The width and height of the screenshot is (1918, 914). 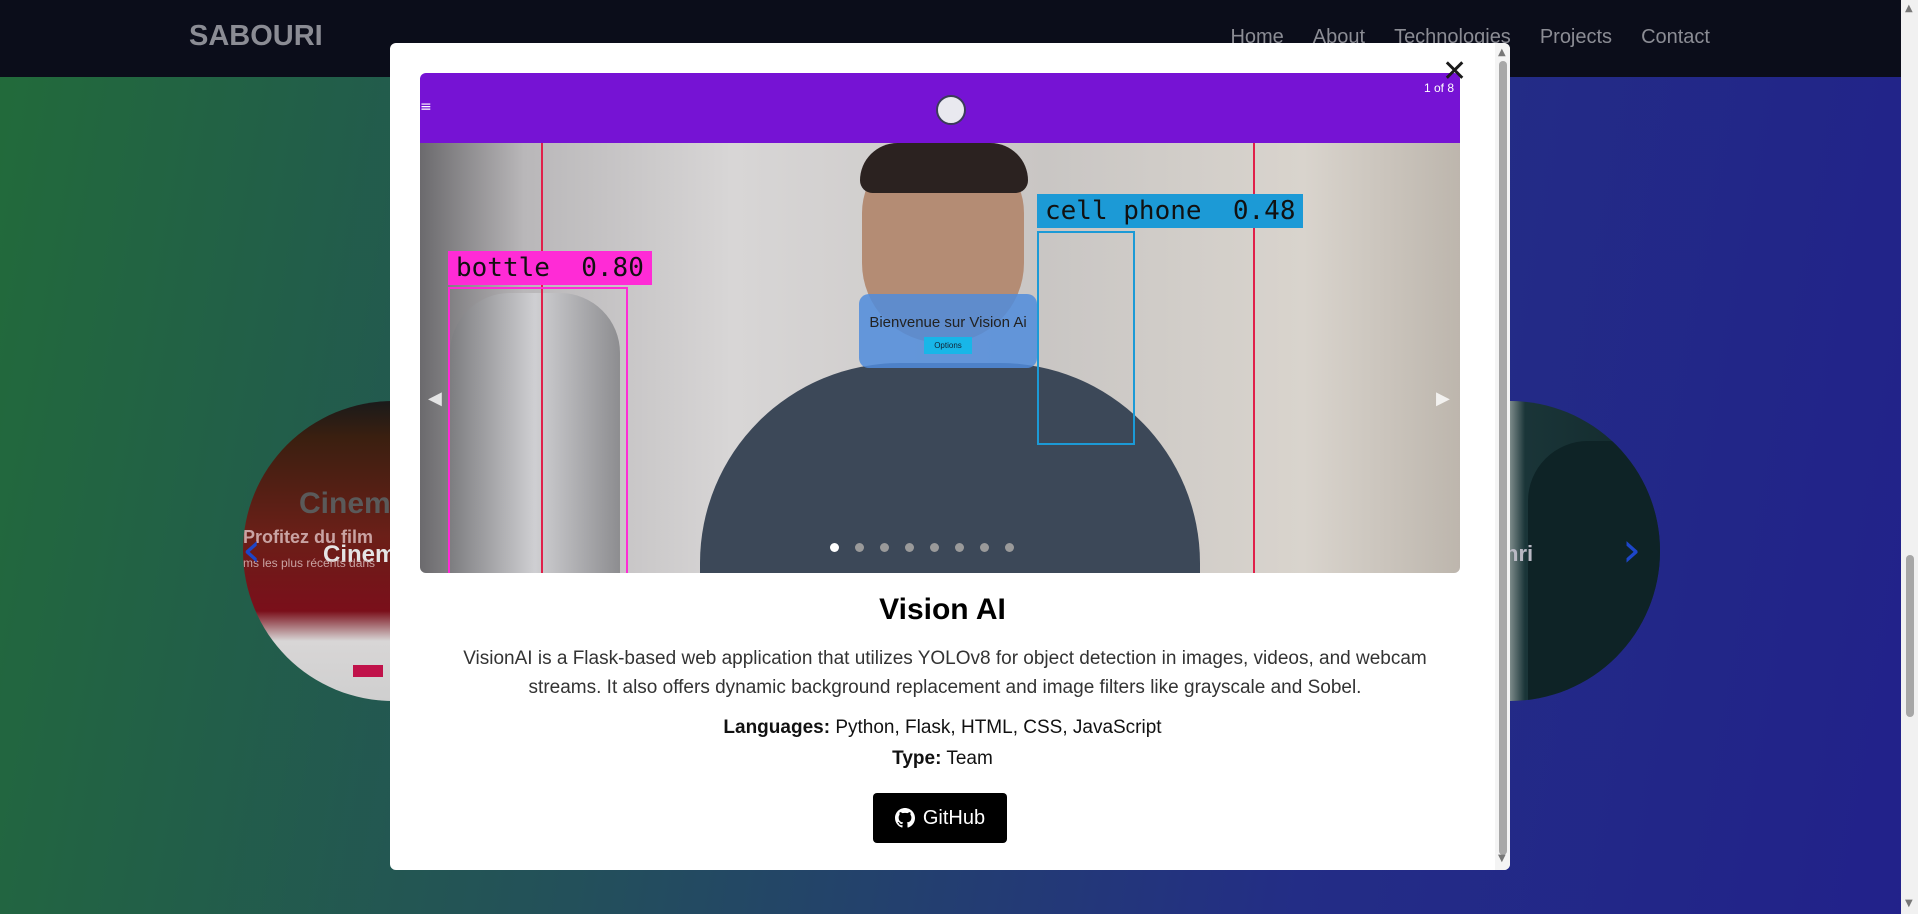 I want to click on carousel-next-icon: ›, so click(x=1631, y=550).